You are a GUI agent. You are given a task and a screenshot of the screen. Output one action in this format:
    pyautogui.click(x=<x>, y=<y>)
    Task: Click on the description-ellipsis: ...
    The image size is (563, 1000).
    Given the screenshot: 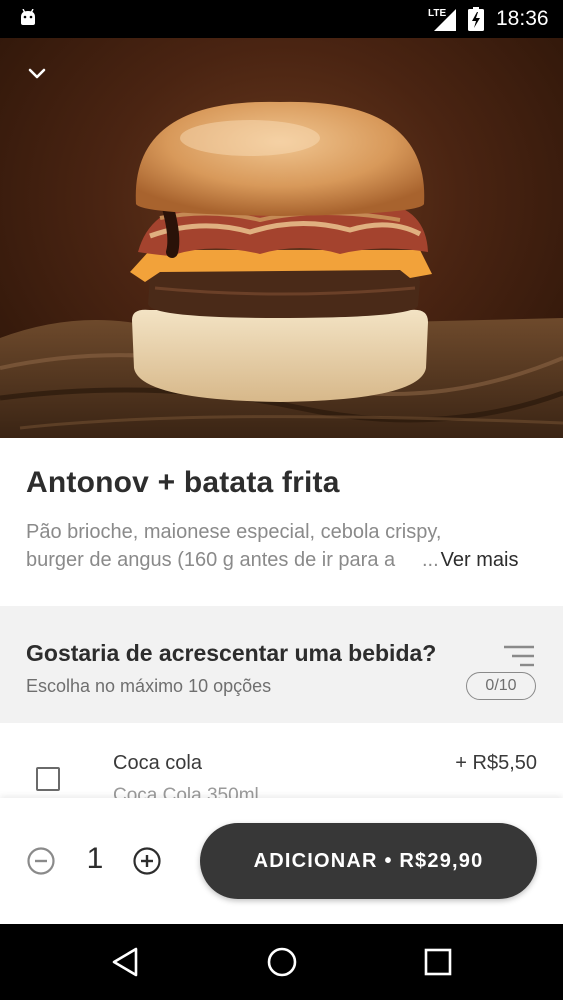 What is the action you would take?
    pyautogui.click(x=430, y=560)
    